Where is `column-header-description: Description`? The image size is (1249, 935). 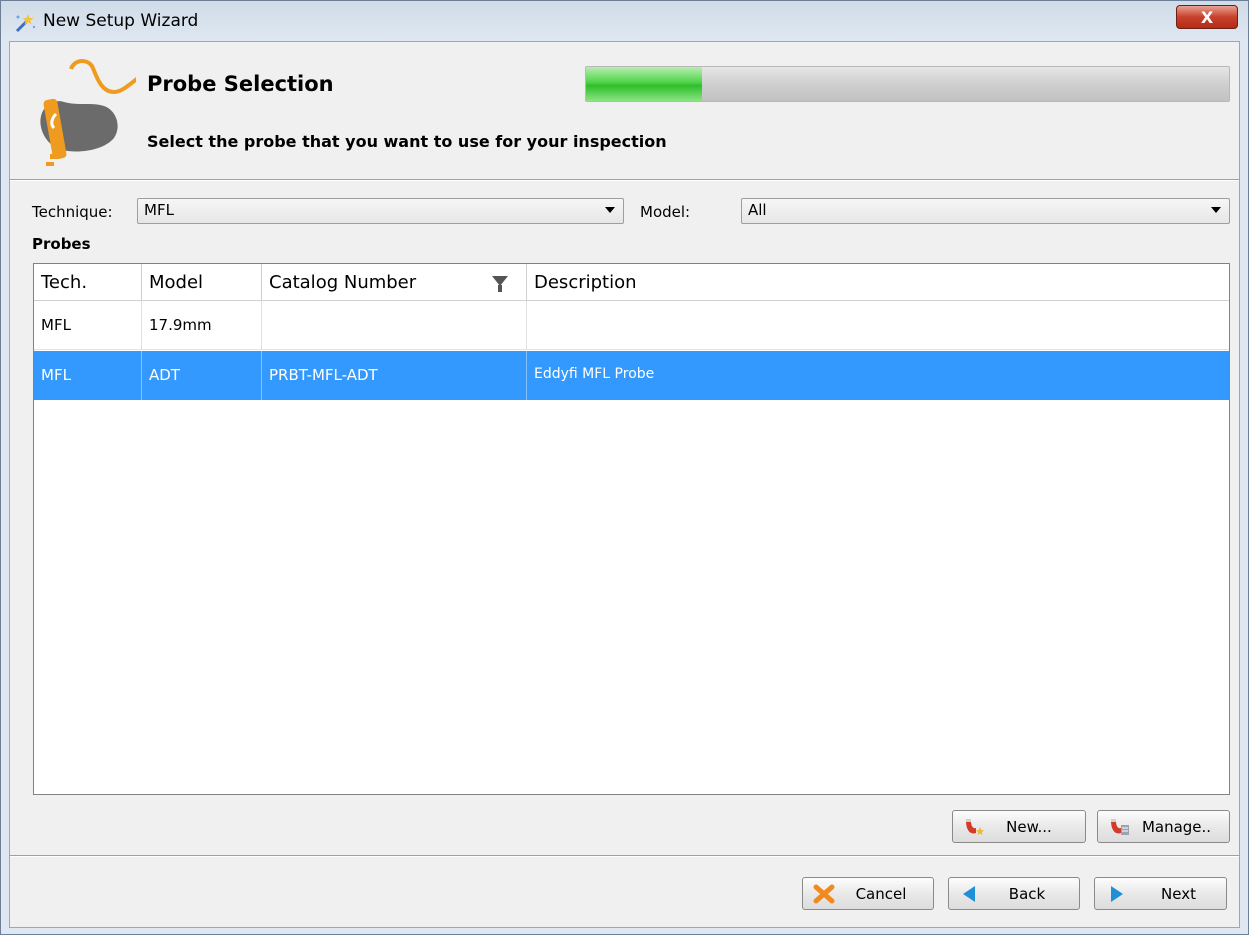 column-header-description: Description is located at coordinates (878, 282).